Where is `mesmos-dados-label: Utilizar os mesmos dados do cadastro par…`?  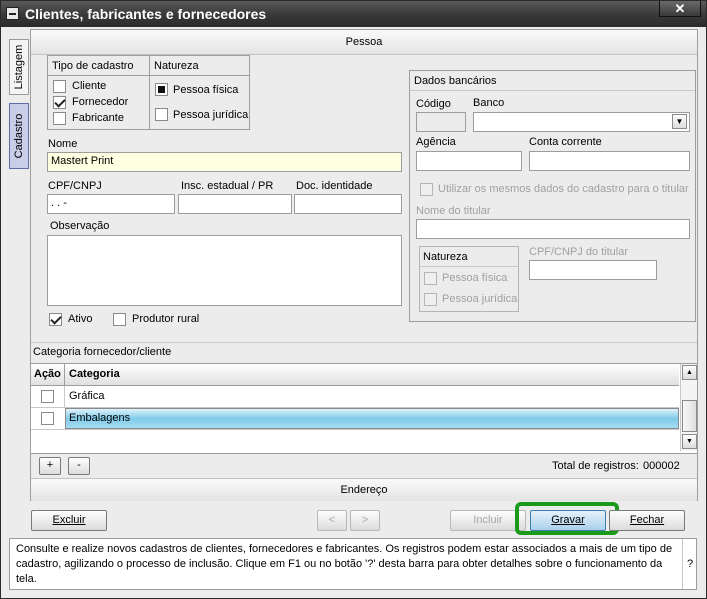 mesmos-dados-label: Utilizar os mesmos dados do cadastro par… is located at coordinates (563, 189).